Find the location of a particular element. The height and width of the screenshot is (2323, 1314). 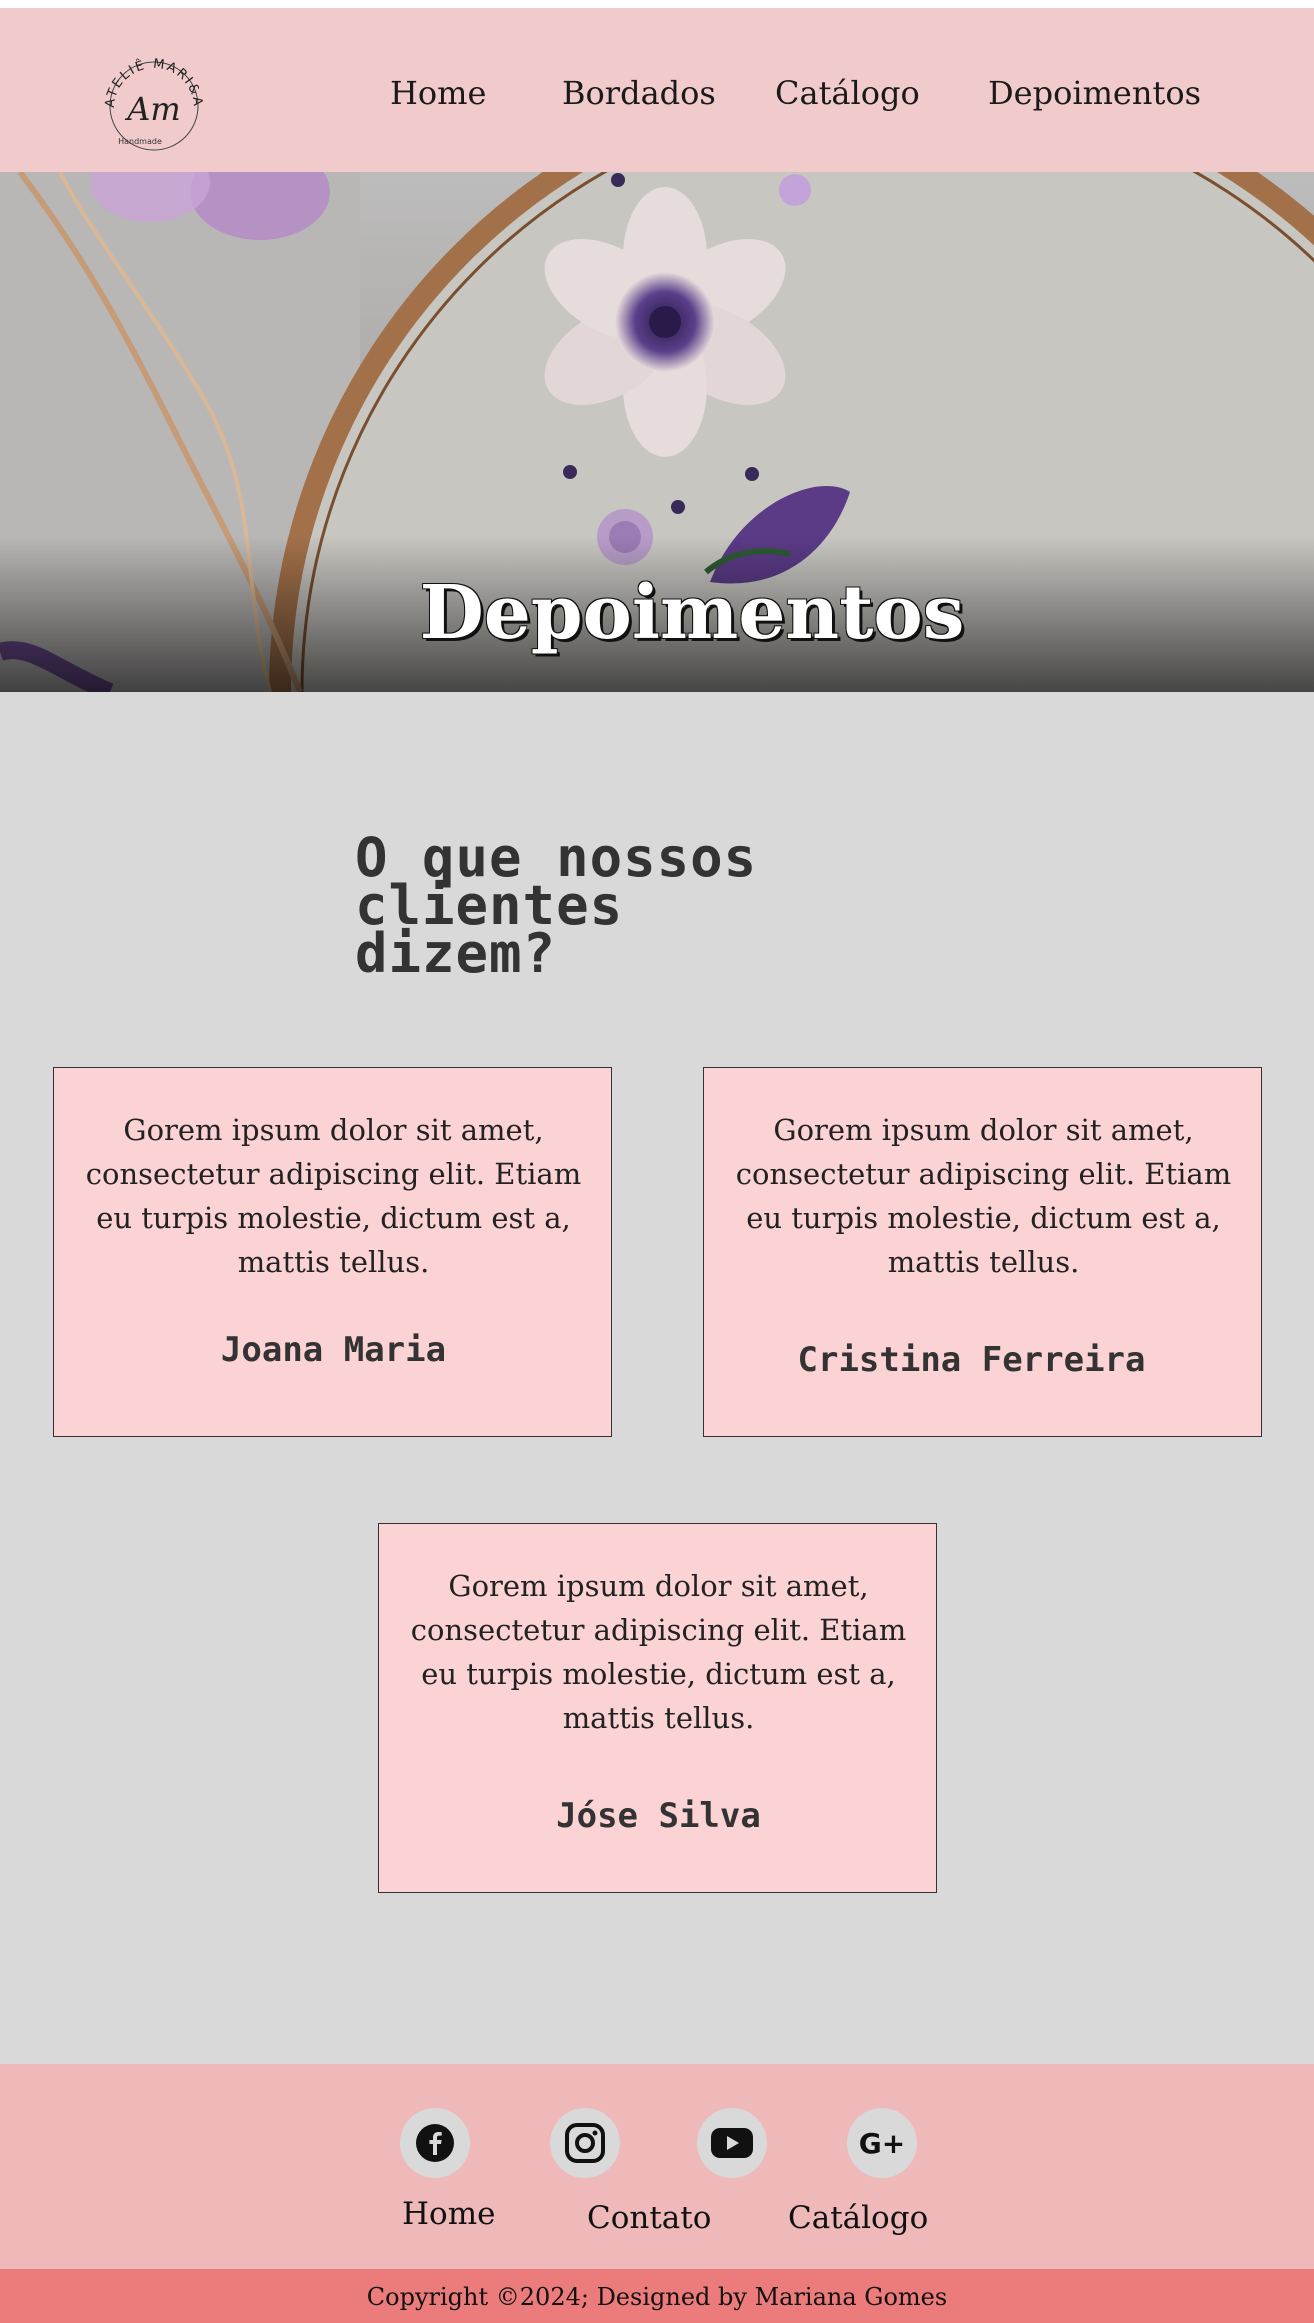

nav-catalogo: Catálogo is located at coordinates (847, 93).